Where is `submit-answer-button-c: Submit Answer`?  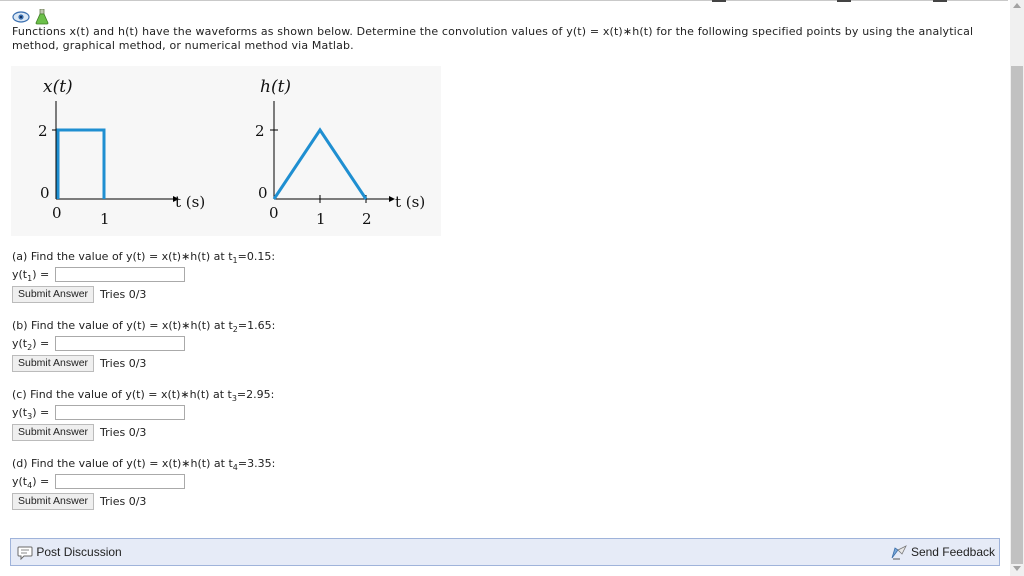 submit-answer-button-c: Submit Answer is located at coordinates (53, 432).